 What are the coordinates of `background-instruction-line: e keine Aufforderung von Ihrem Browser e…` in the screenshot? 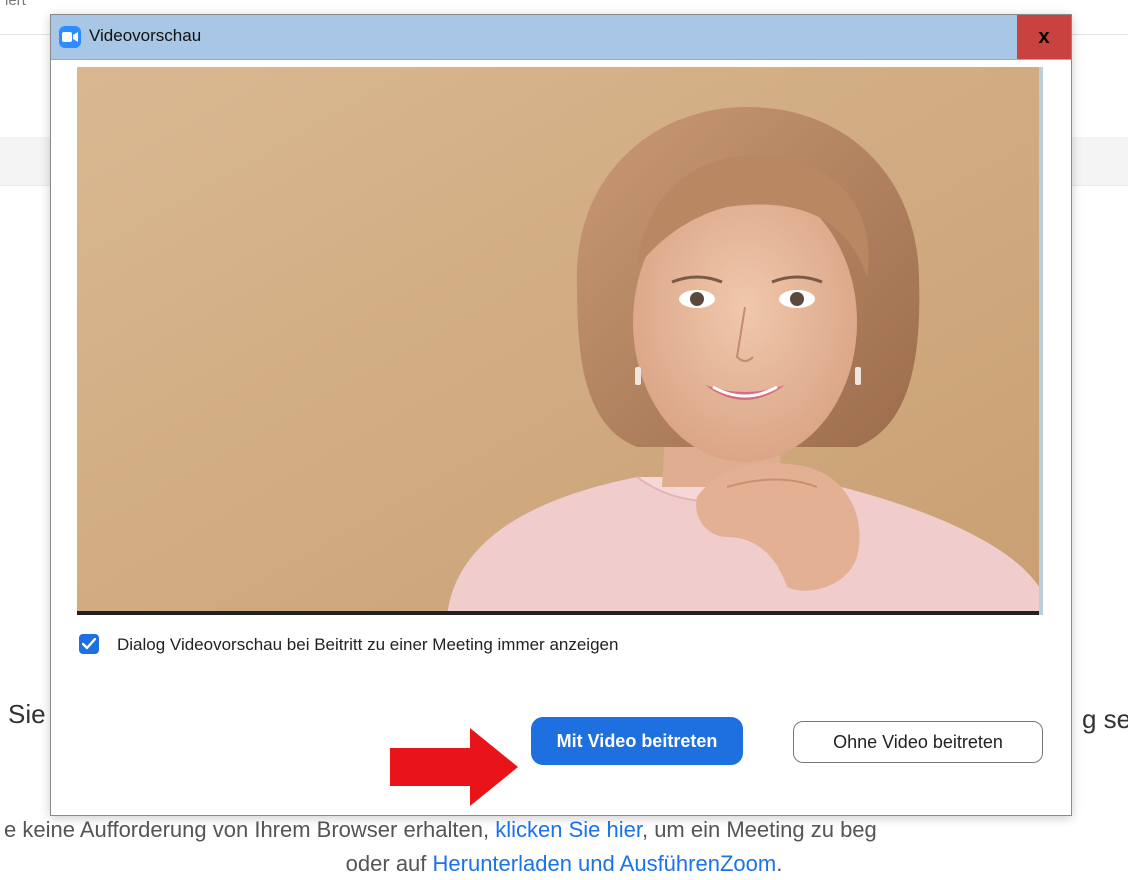 It's located at (440, 830).